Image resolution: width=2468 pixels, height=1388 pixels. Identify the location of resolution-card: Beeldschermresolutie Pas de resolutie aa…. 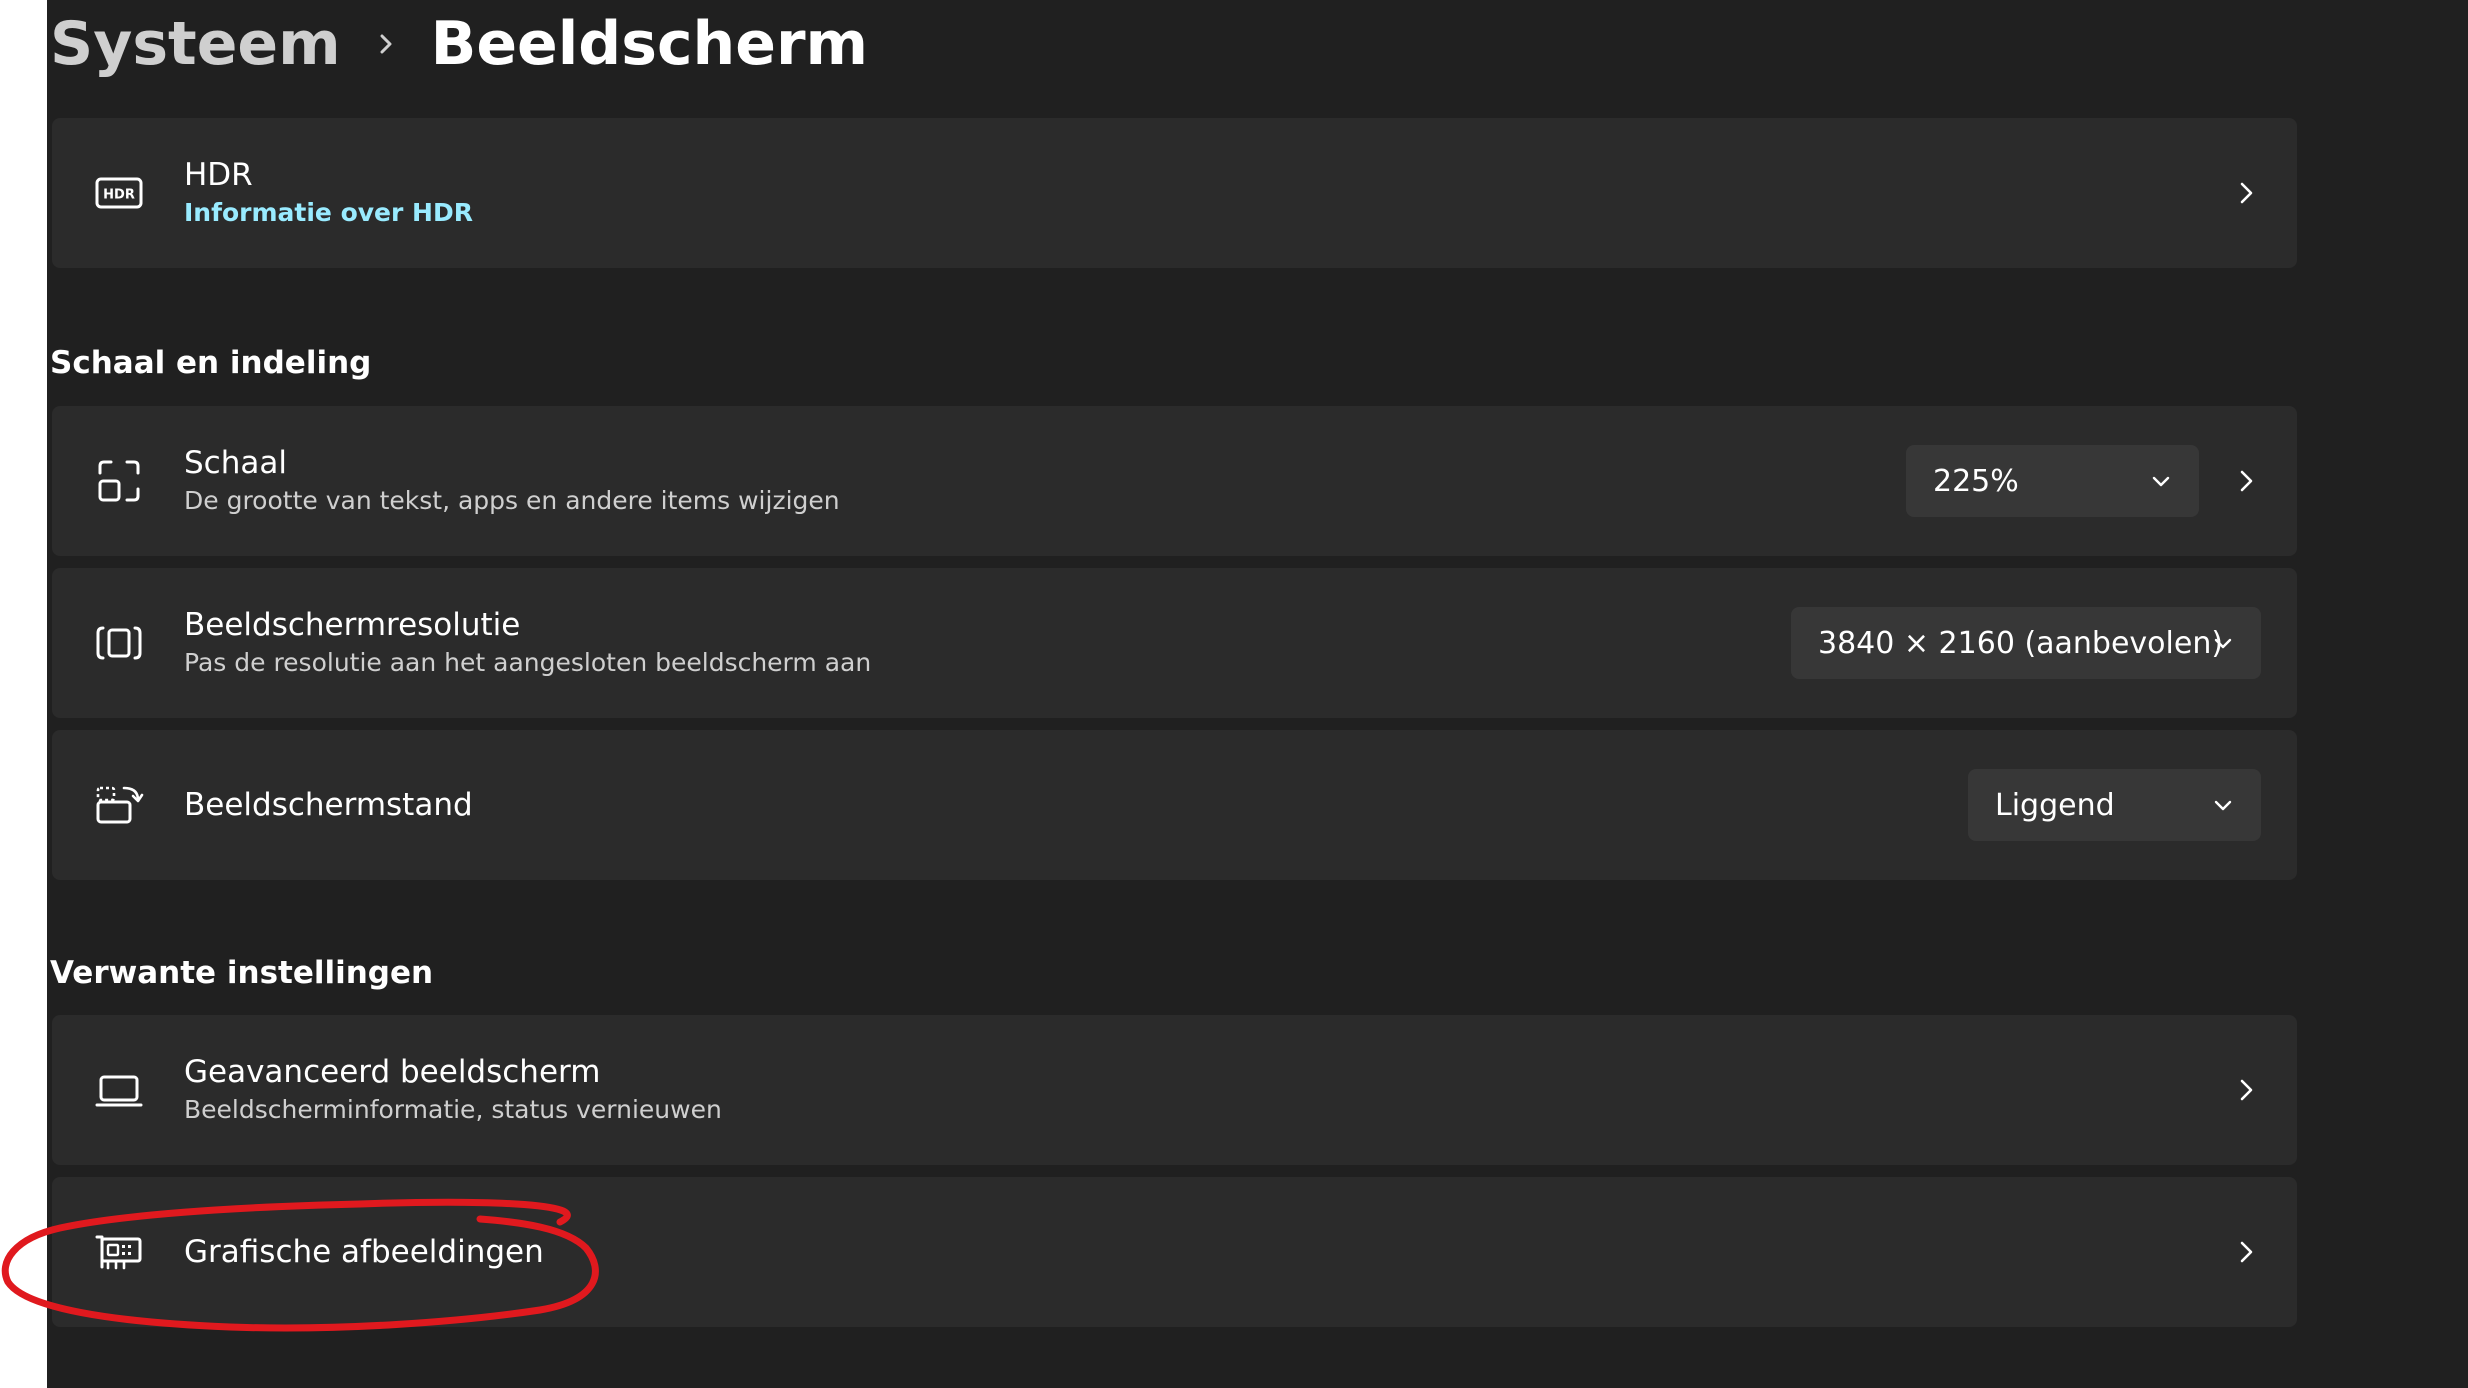
(1174, 643).